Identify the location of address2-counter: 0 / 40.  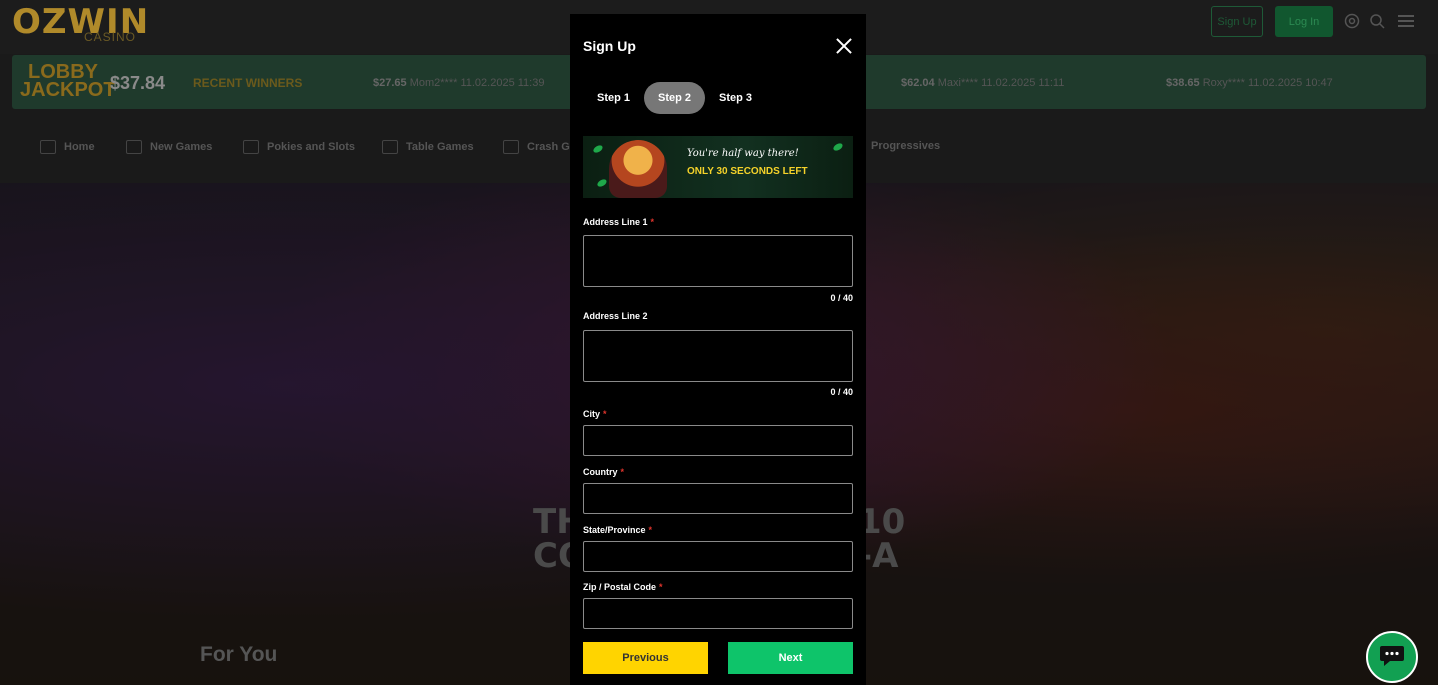
(841, 392).